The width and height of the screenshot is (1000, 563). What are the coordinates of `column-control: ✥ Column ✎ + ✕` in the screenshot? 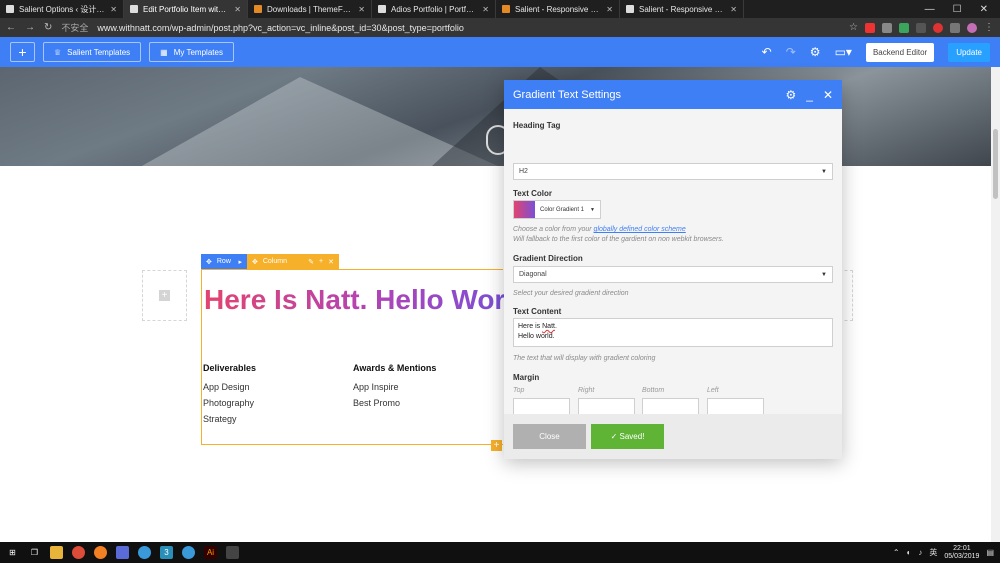 It's located at (293, 261).